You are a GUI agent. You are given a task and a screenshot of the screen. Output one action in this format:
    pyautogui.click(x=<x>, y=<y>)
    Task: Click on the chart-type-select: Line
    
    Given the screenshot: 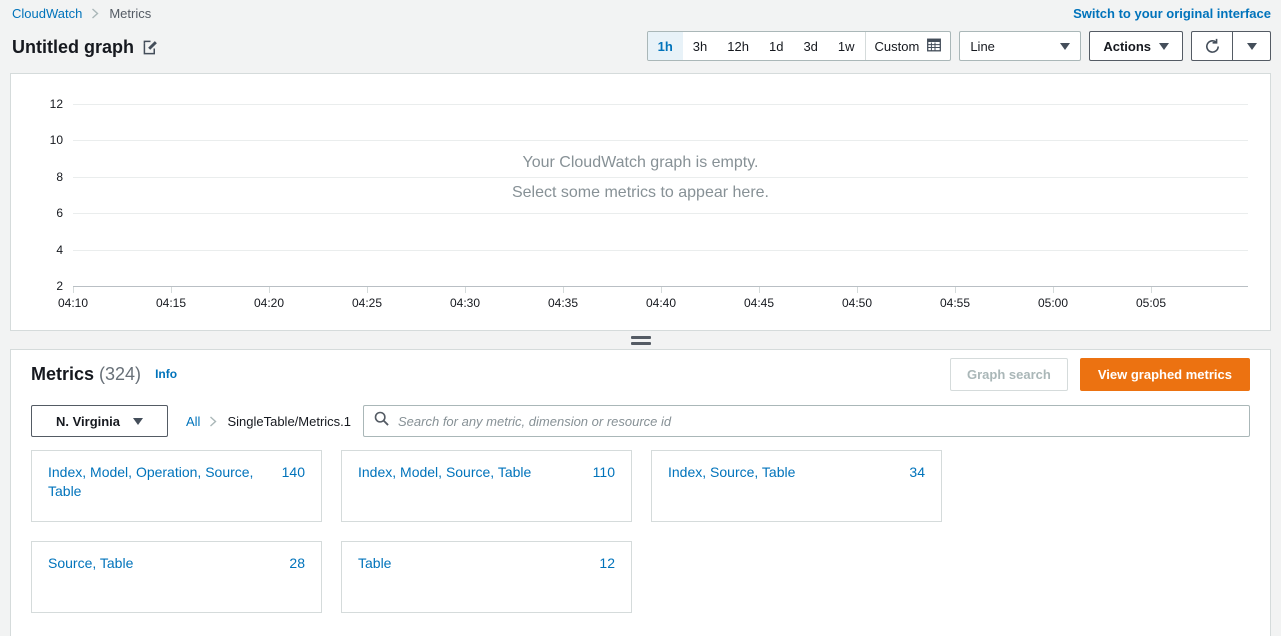 What is the action you would take?
    pyautogui.click(x=1020, y=46)
    